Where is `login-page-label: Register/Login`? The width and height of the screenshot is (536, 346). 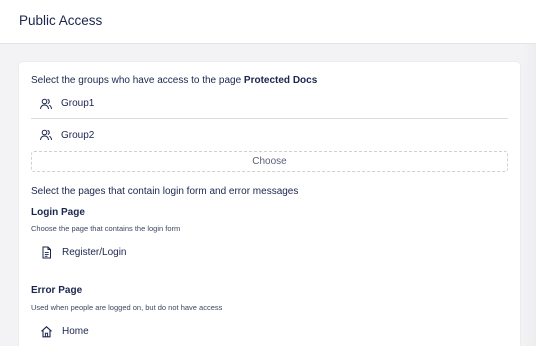 login-page-label: Register/Login is located at coordinates (94, 252).